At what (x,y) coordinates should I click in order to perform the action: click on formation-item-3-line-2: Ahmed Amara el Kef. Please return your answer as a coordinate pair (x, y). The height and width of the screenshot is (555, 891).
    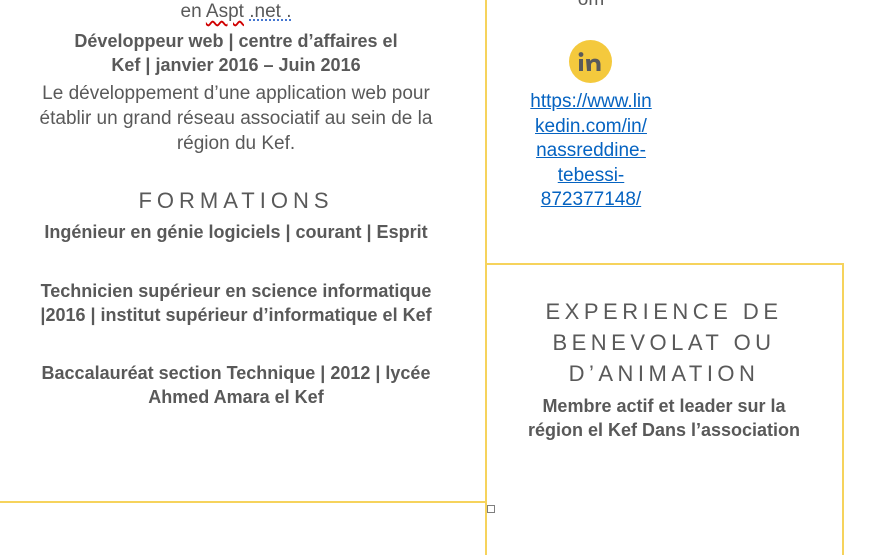
    Looking at the image, I should click on (236, 397).